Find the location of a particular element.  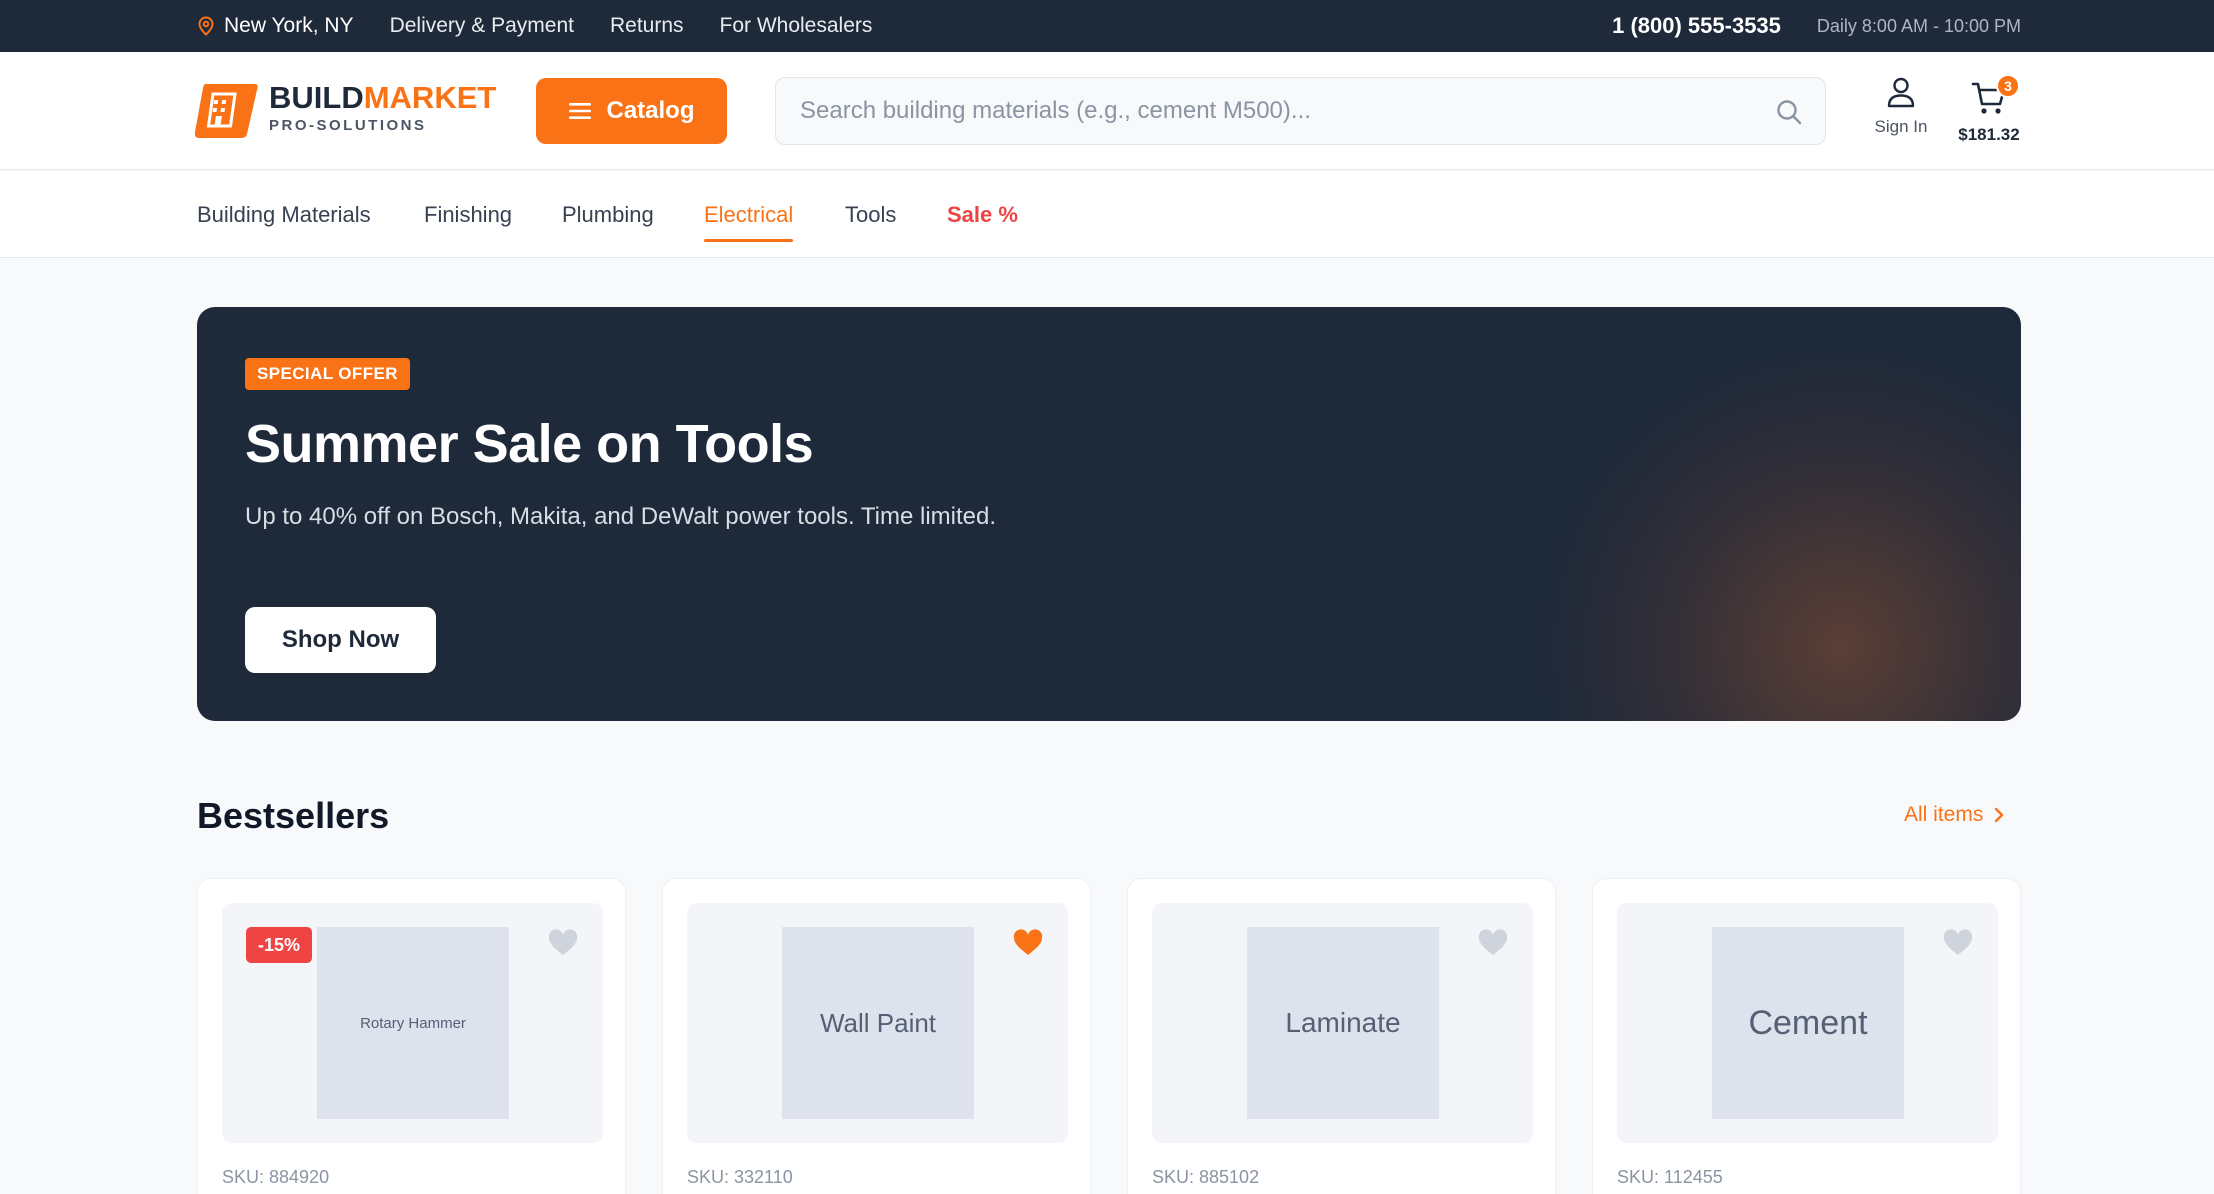

nav-electrical: Electrical is located at coordinates (749, 214).